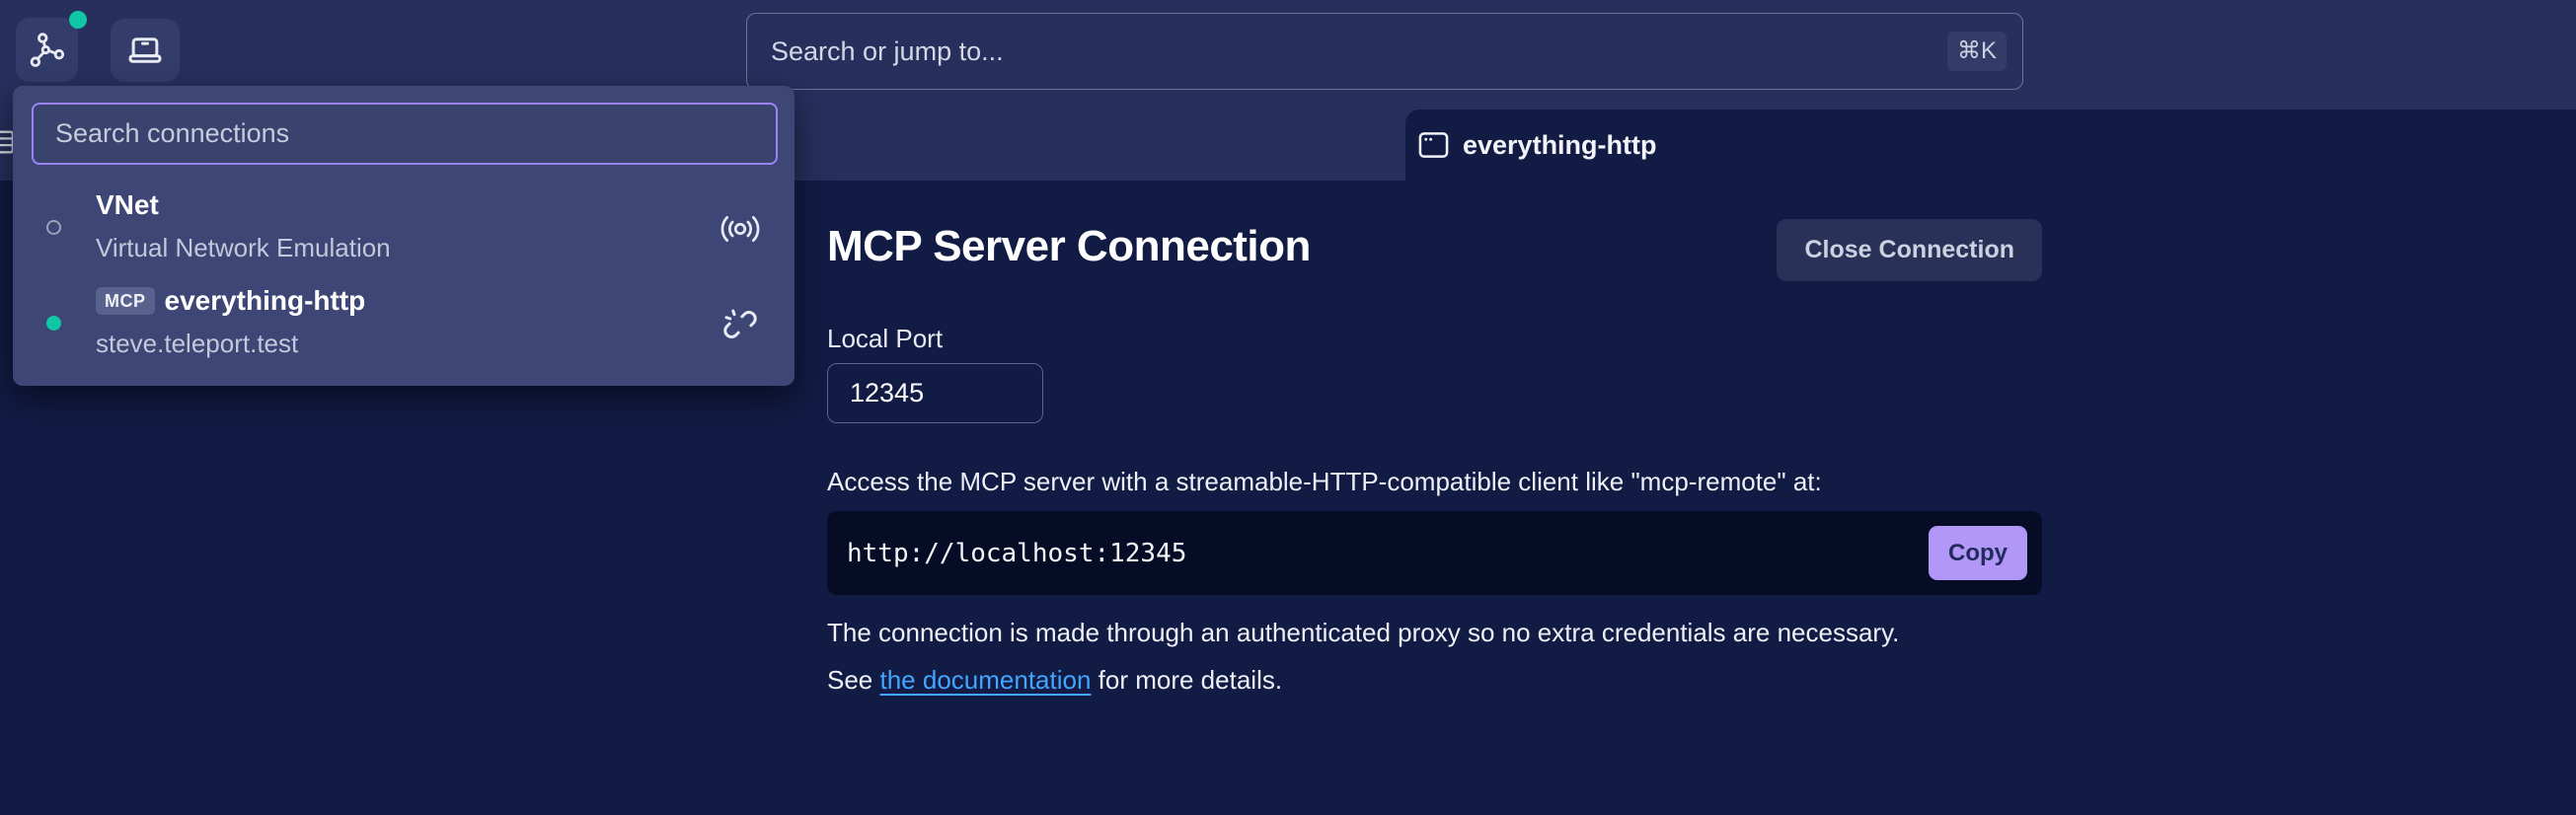  I want to click on connection-item-everything-http: MCP everything-http steve.teleport.test, so click(404, 324).